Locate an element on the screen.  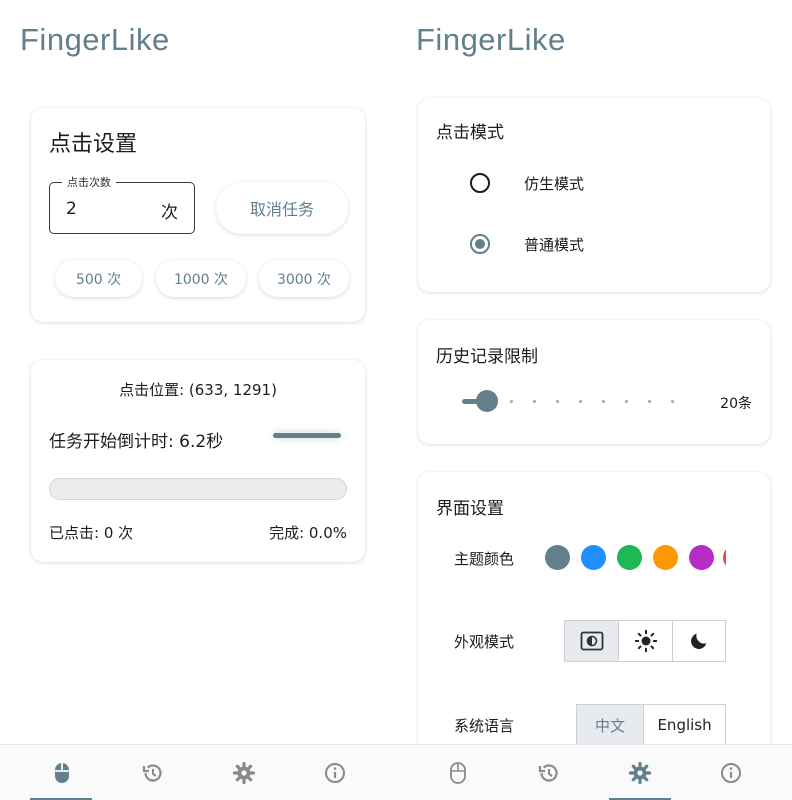
slider-thumb is located at coordinates (487, 401).